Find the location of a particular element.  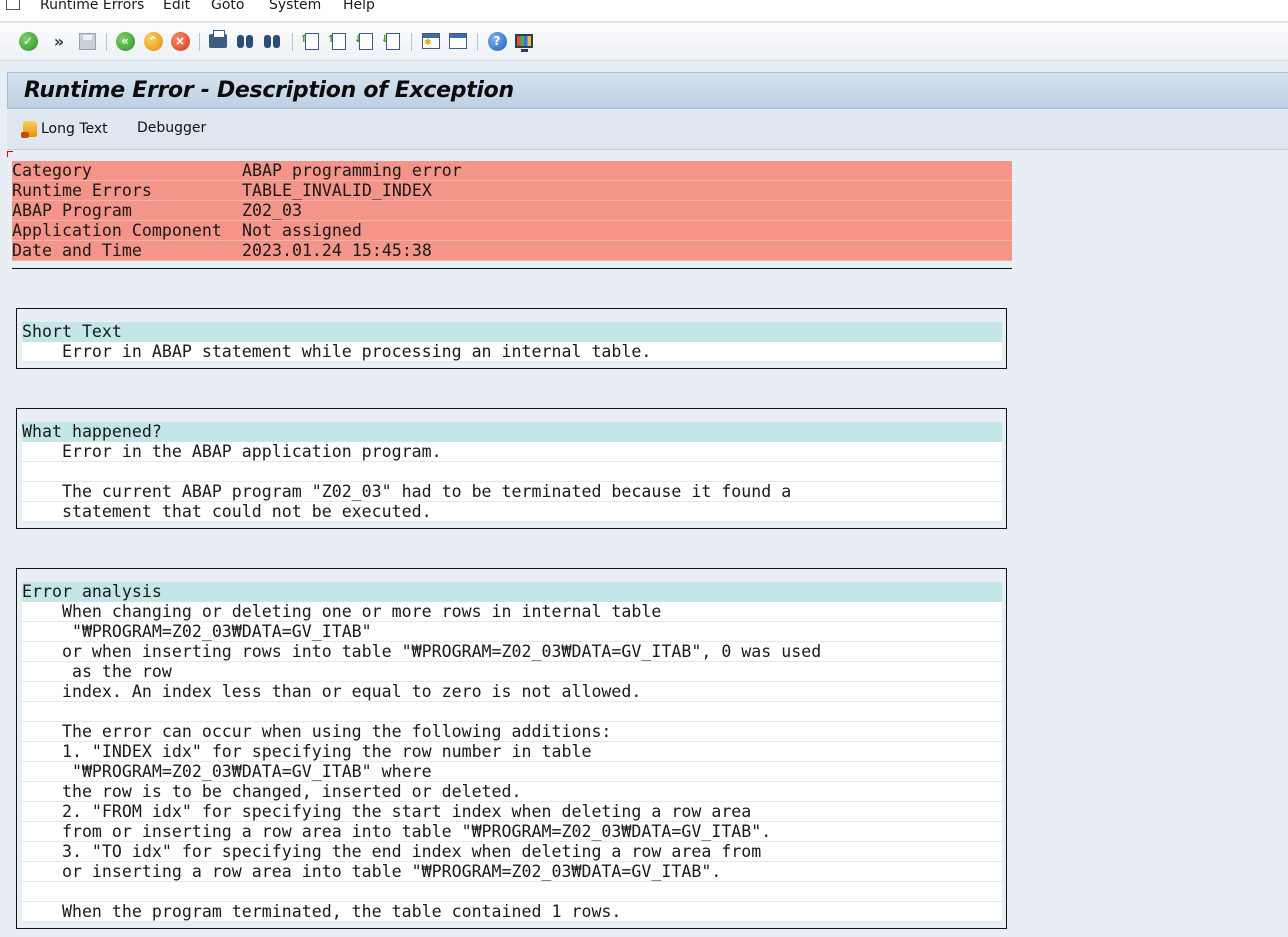

save-button is located at coordinates (87, 41).